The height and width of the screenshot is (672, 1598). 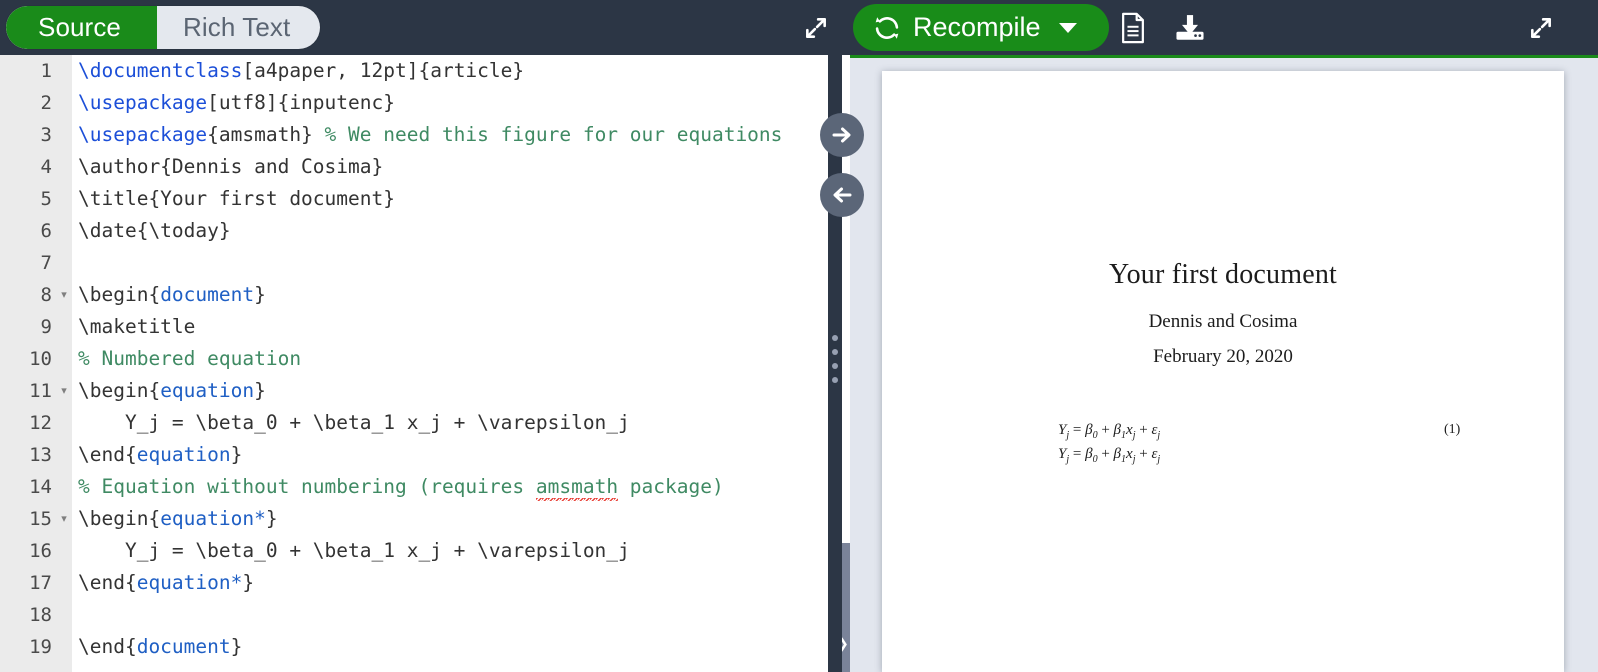 I want to click on code-token: \title{Your first document}, so click(x=236, y=198).